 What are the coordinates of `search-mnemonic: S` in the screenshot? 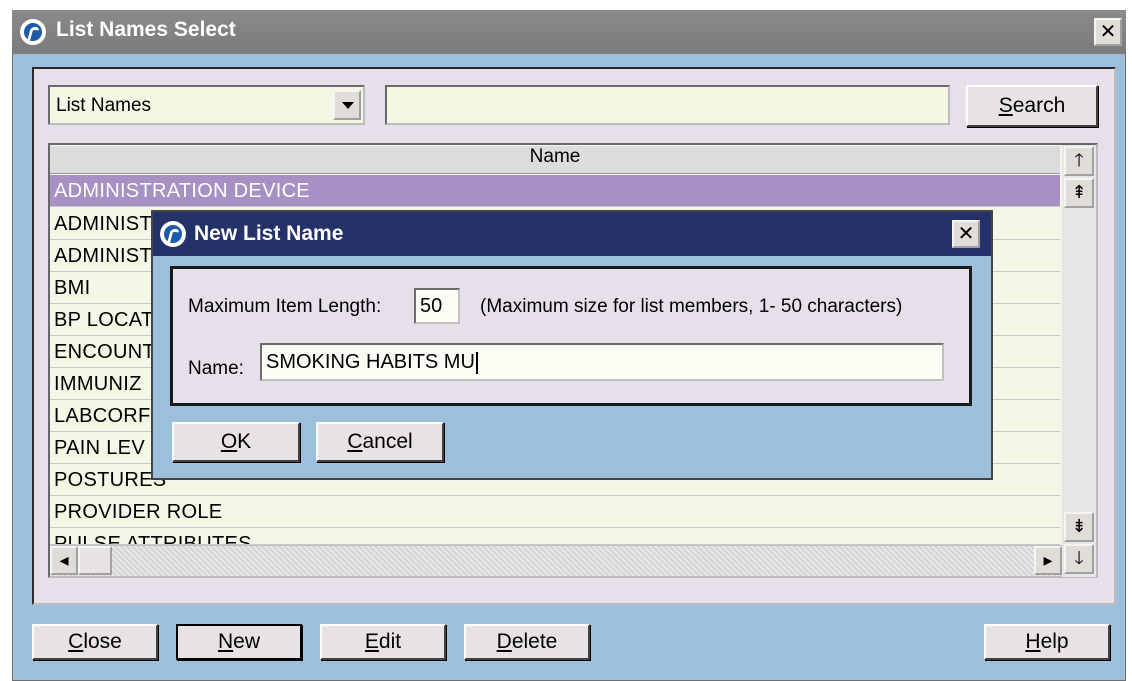 It's located at (1005, 105).